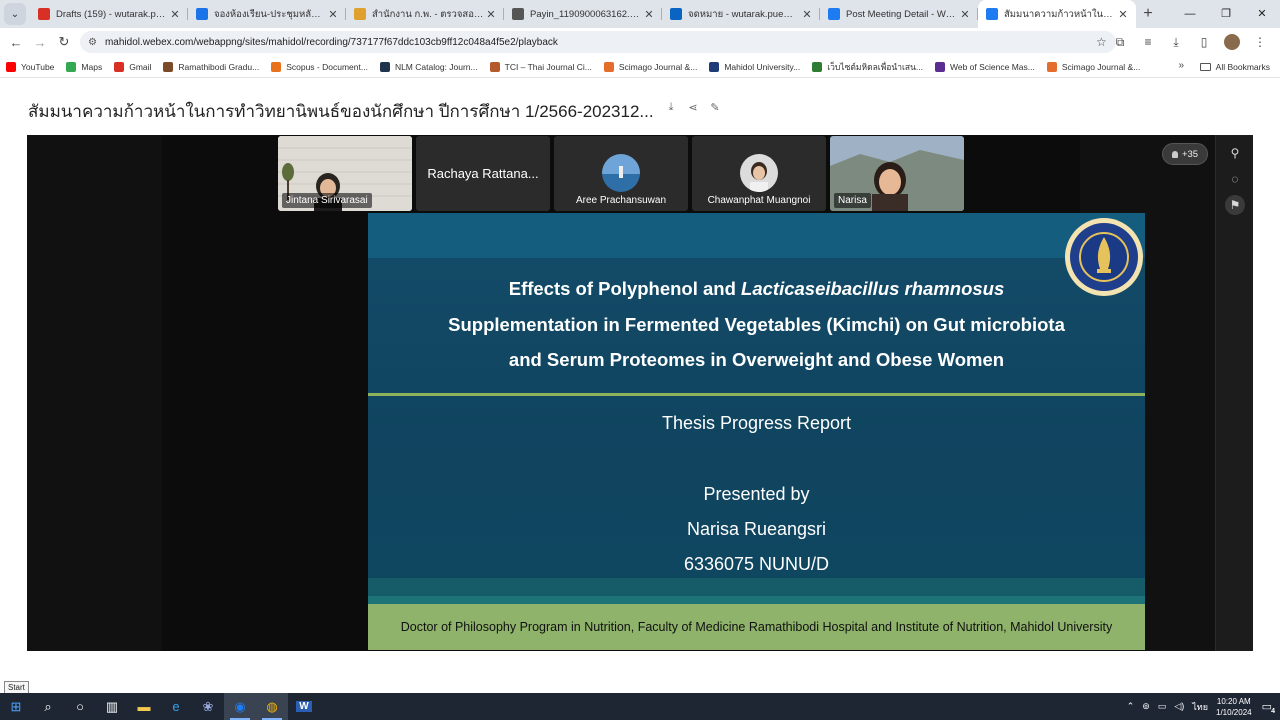 The width and height of the screenshot is (1280, 720). I want to click on browser-tab: สำนักงาน ก.พ. - ตรวจสอบสถานะ...✕, so click(425, 14).